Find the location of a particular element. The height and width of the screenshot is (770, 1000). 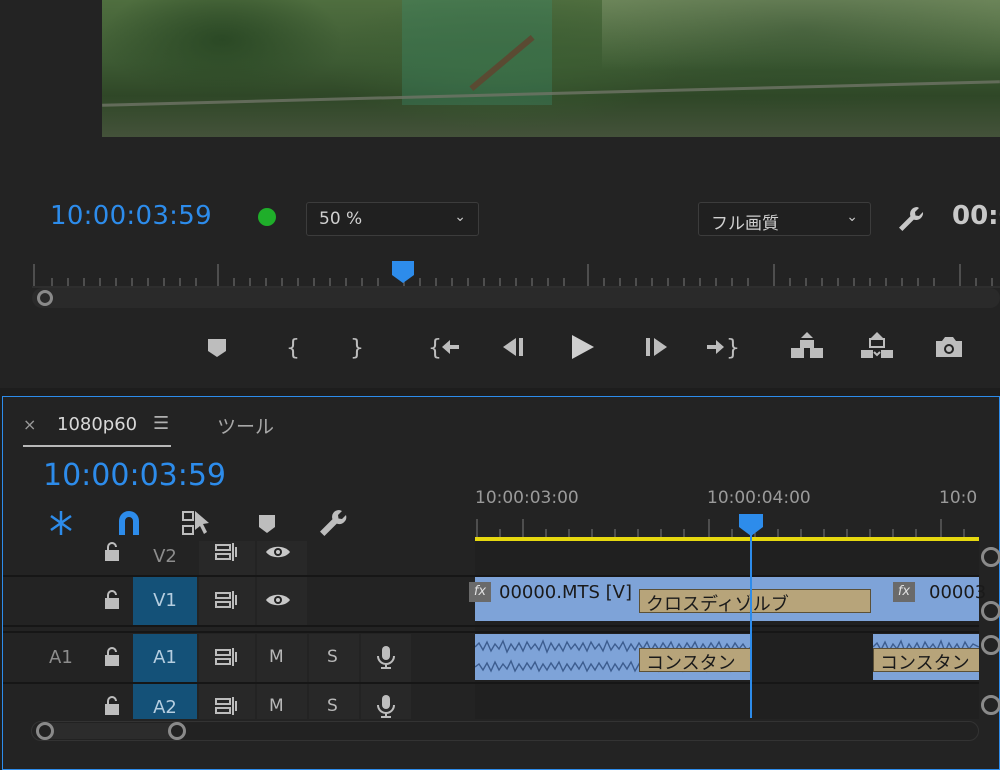

play-icon is located at coordinates (583, 347).